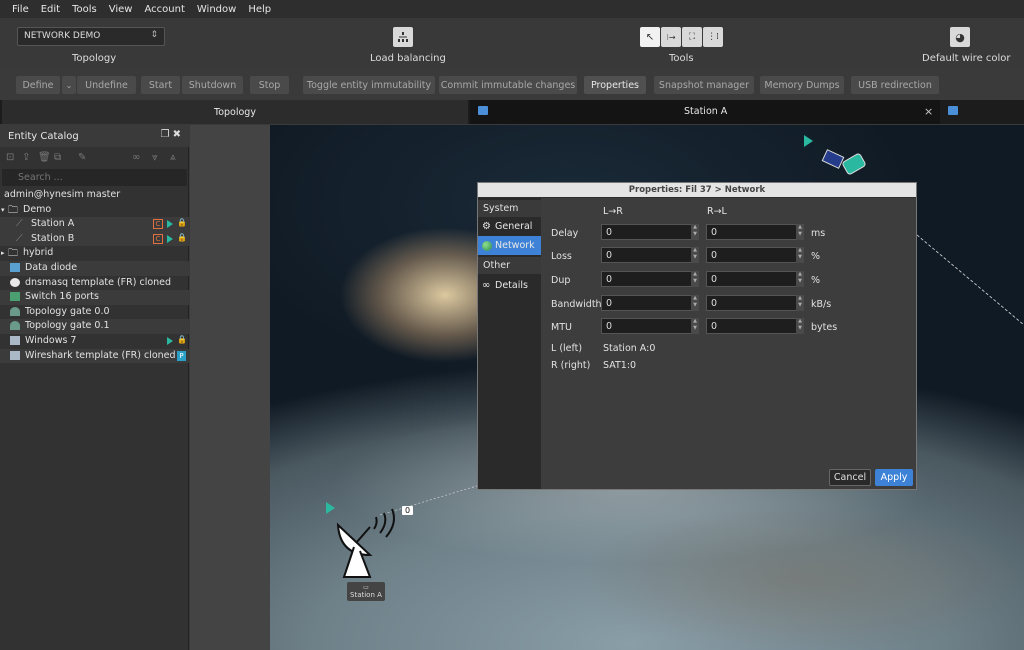 The image size is (1024, 650). I want to click on menu-window: Window, so click(216, 9).